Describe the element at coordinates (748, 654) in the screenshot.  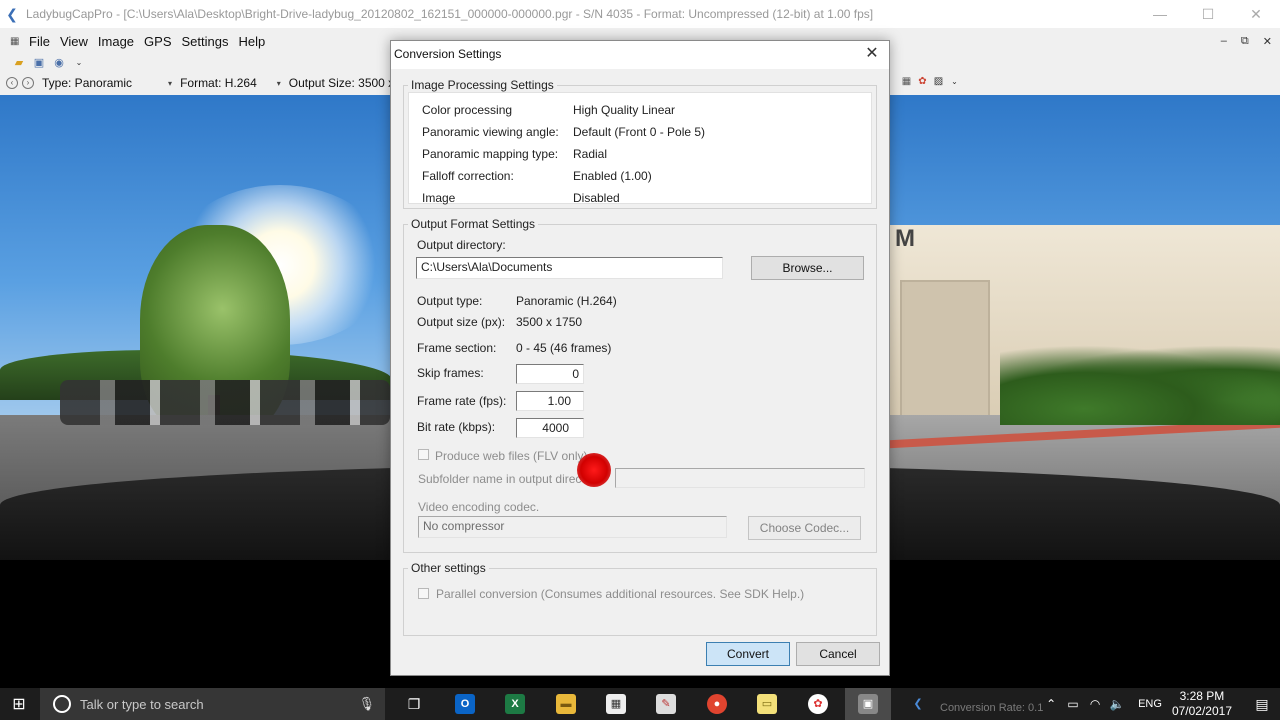
I see `convert-button: Convert` at that location.